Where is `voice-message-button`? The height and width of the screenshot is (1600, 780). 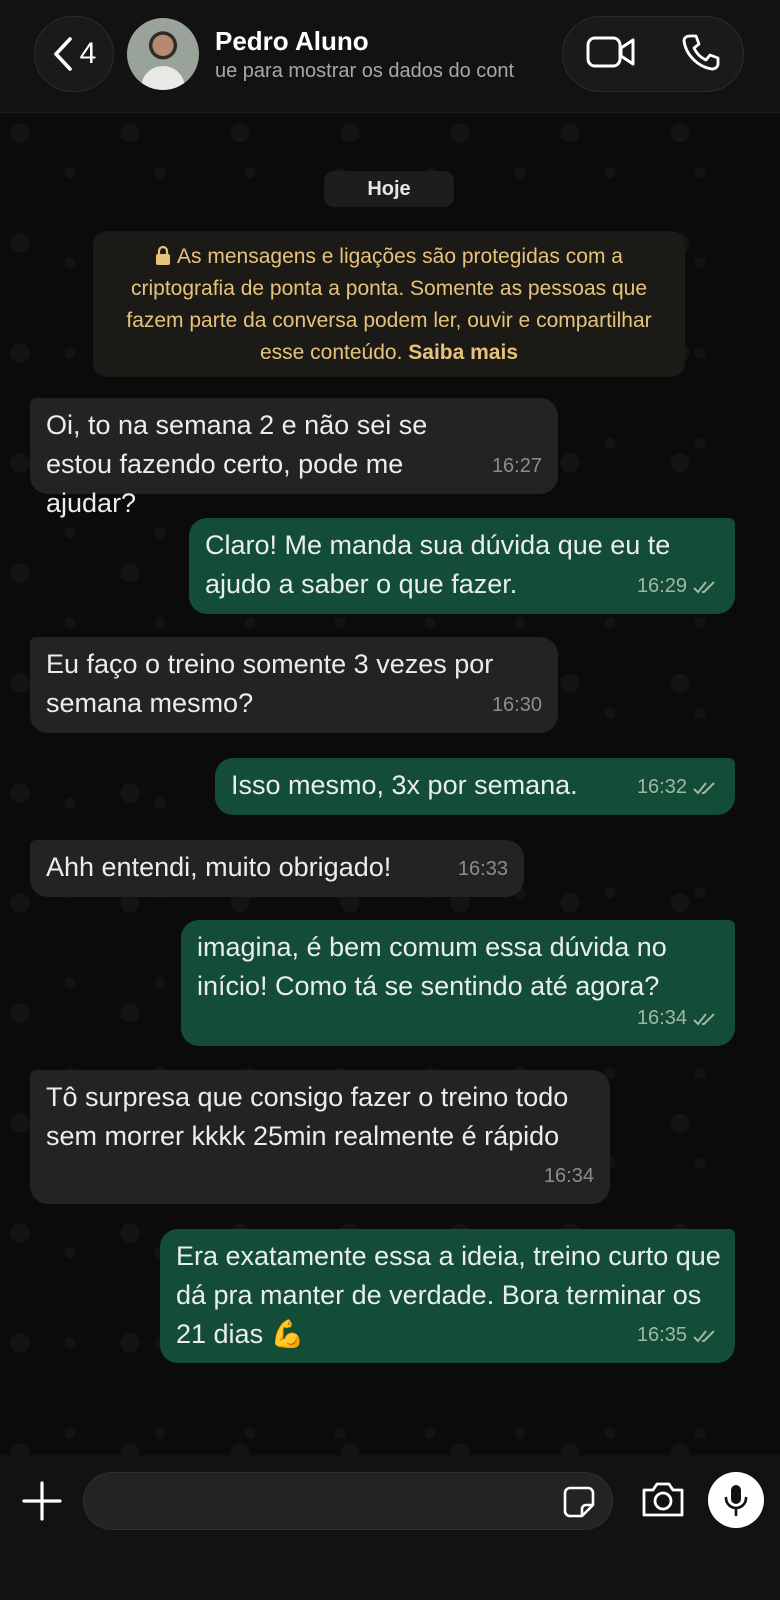 voice-message-button is located at coordinates (736, 1500).